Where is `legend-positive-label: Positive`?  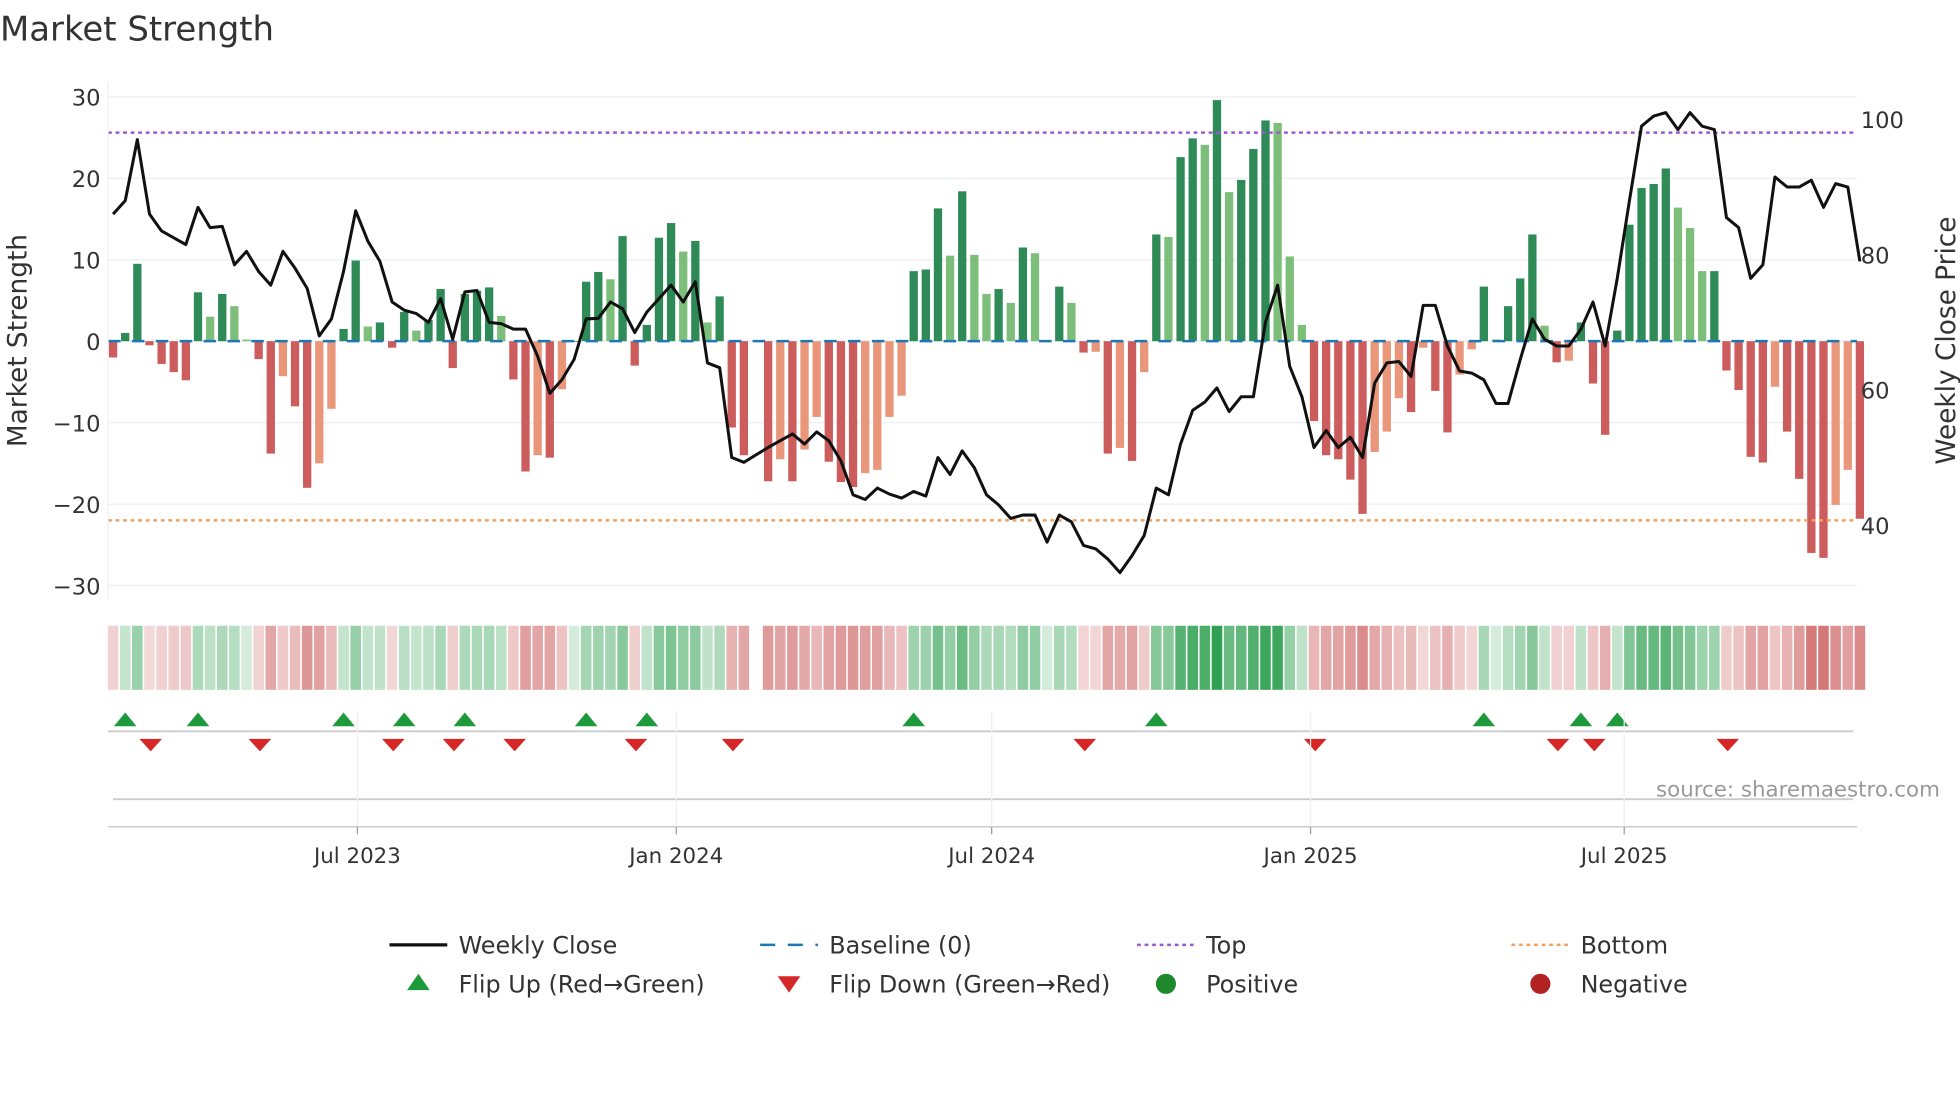
legend-positive-label: Positive is located at coordinates (1252, 985).